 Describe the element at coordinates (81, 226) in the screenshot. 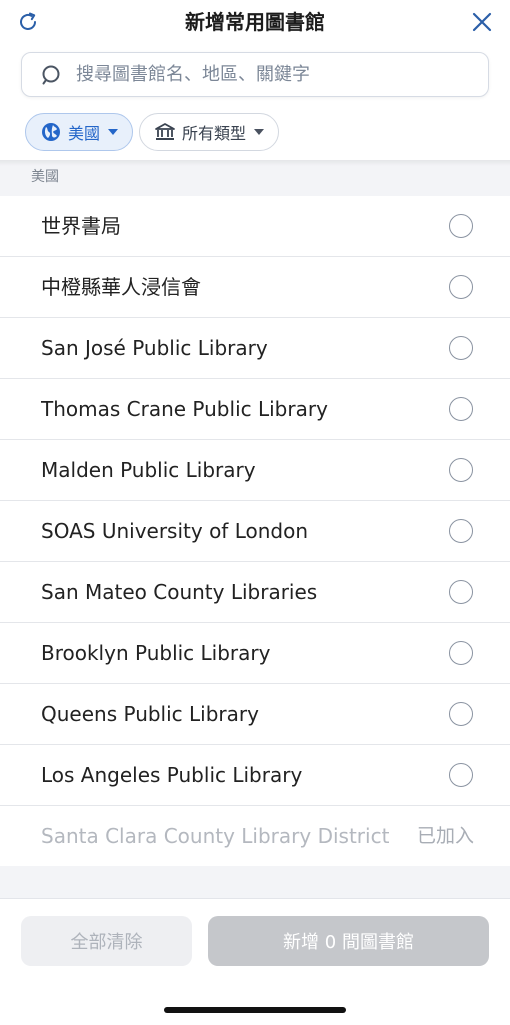

I see `library-name: 世界書局` at that location.